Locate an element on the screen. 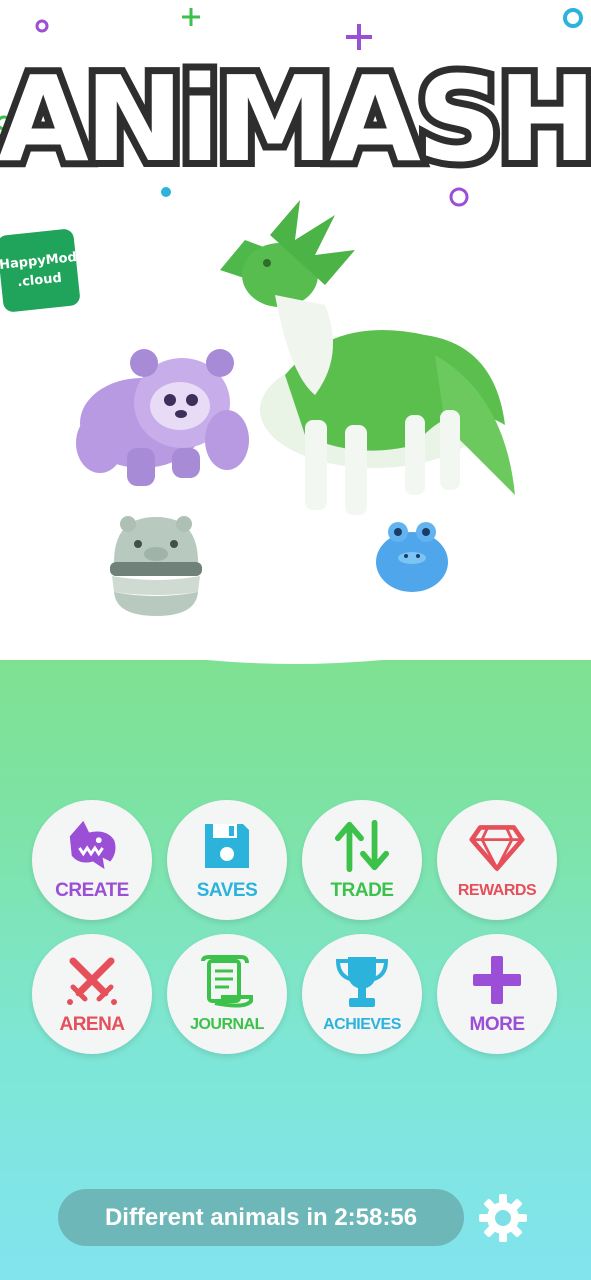 The image size is (591, 1280). happymod-watermark: HappyMod .cloud is located at coordinates (40, 270).